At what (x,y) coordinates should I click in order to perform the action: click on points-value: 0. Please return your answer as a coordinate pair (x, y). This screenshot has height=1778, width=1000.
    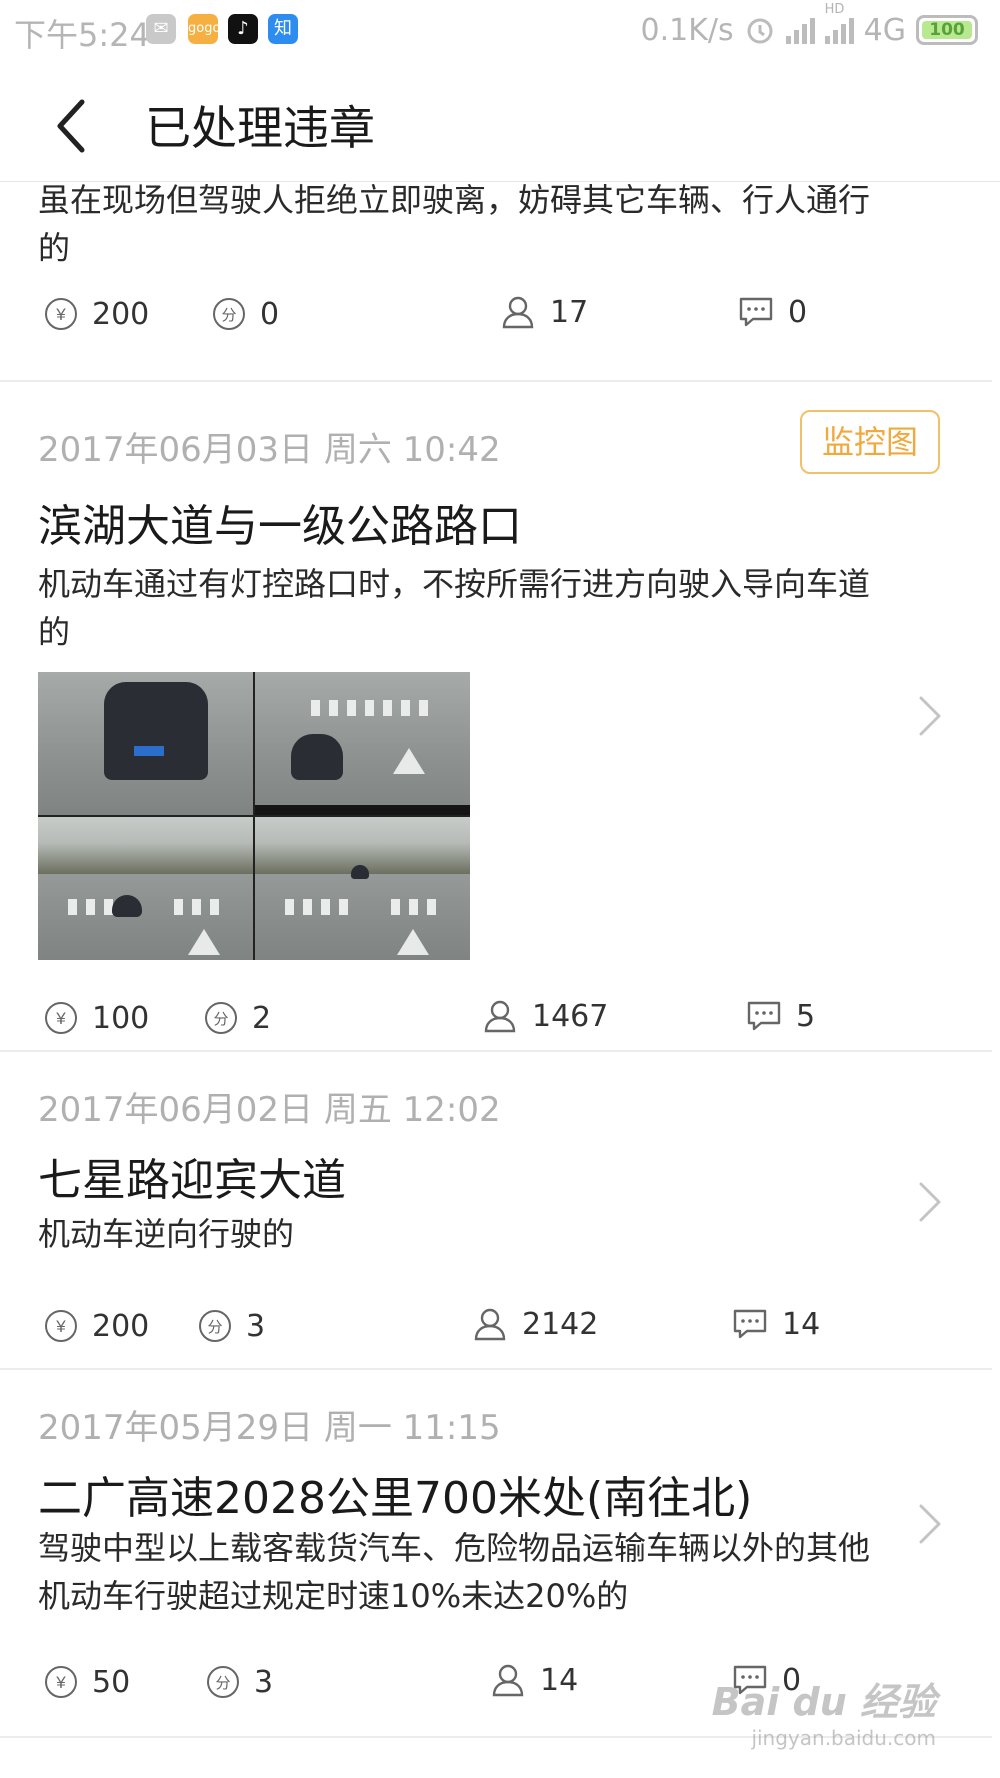
    Looking at the image, I should click on (270, 314).